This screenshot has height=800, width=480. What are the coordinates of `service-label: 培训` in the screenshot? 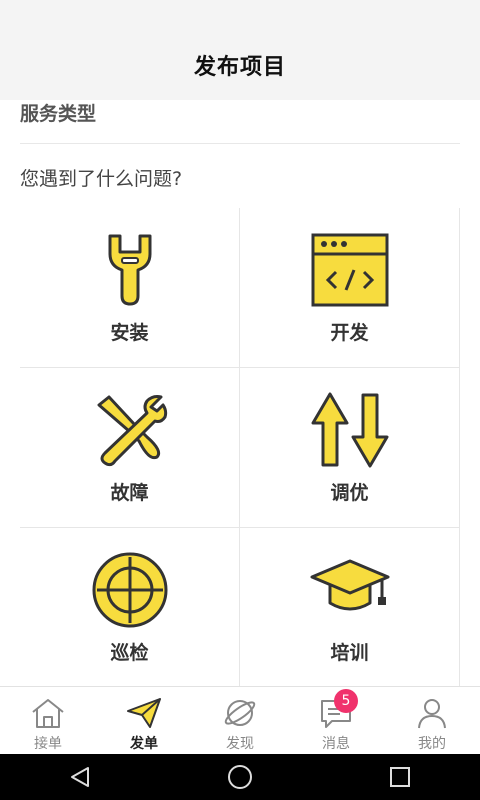 It's located at (349, 653).